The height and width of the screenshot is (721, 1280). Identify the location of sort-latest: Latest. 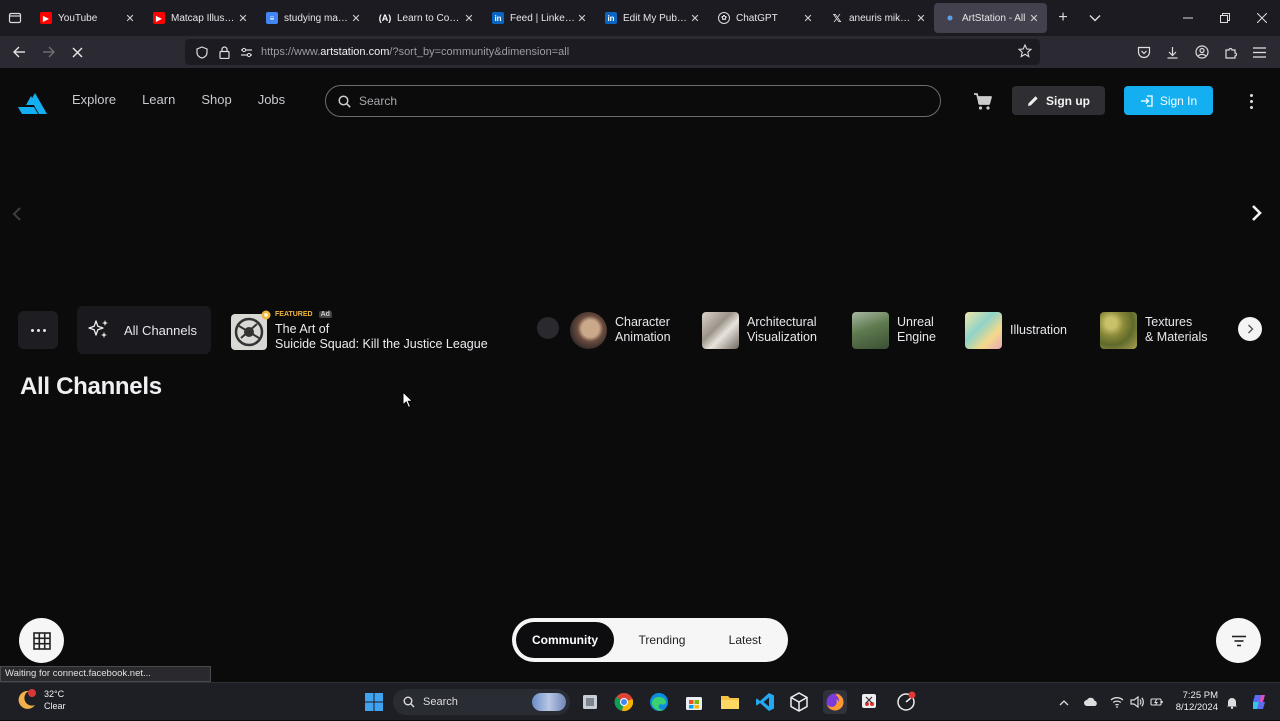
(745, 640).